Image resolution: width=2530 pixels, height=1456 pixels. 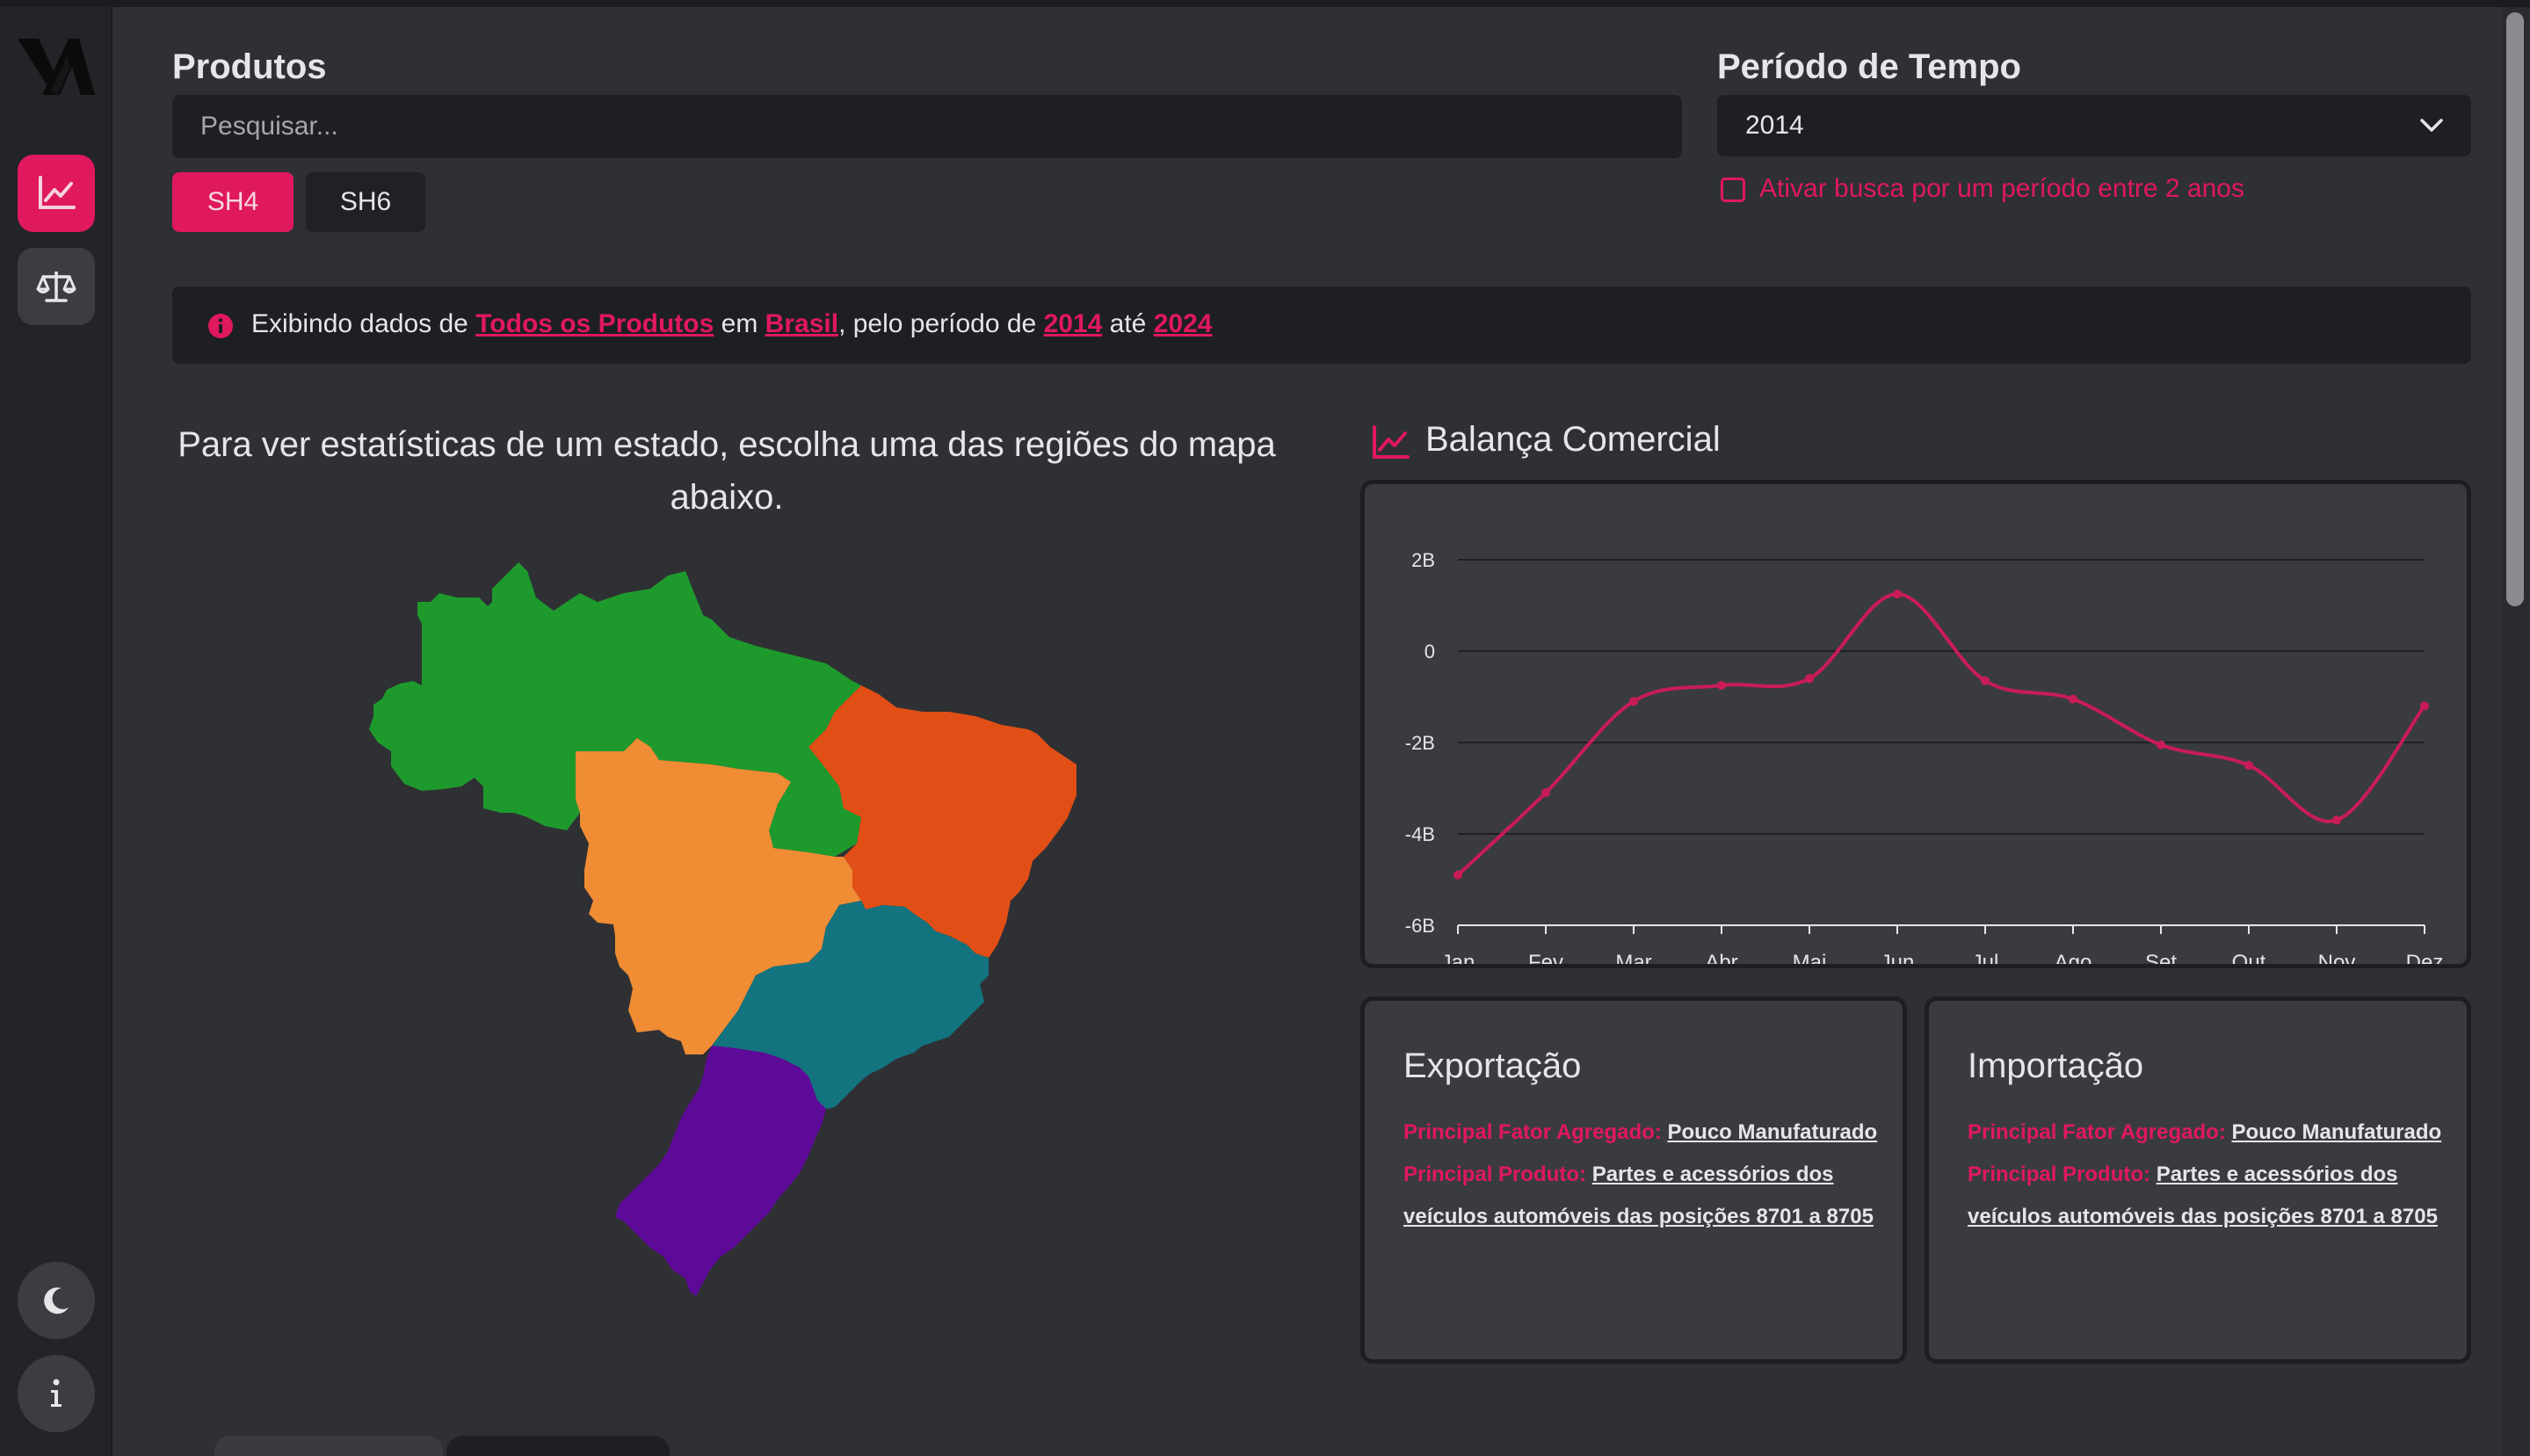 What do you see at coordinates (941, 323) in the screenshot?
I see `info-text-part: , pelo período de` at bounding box center [941, 323].